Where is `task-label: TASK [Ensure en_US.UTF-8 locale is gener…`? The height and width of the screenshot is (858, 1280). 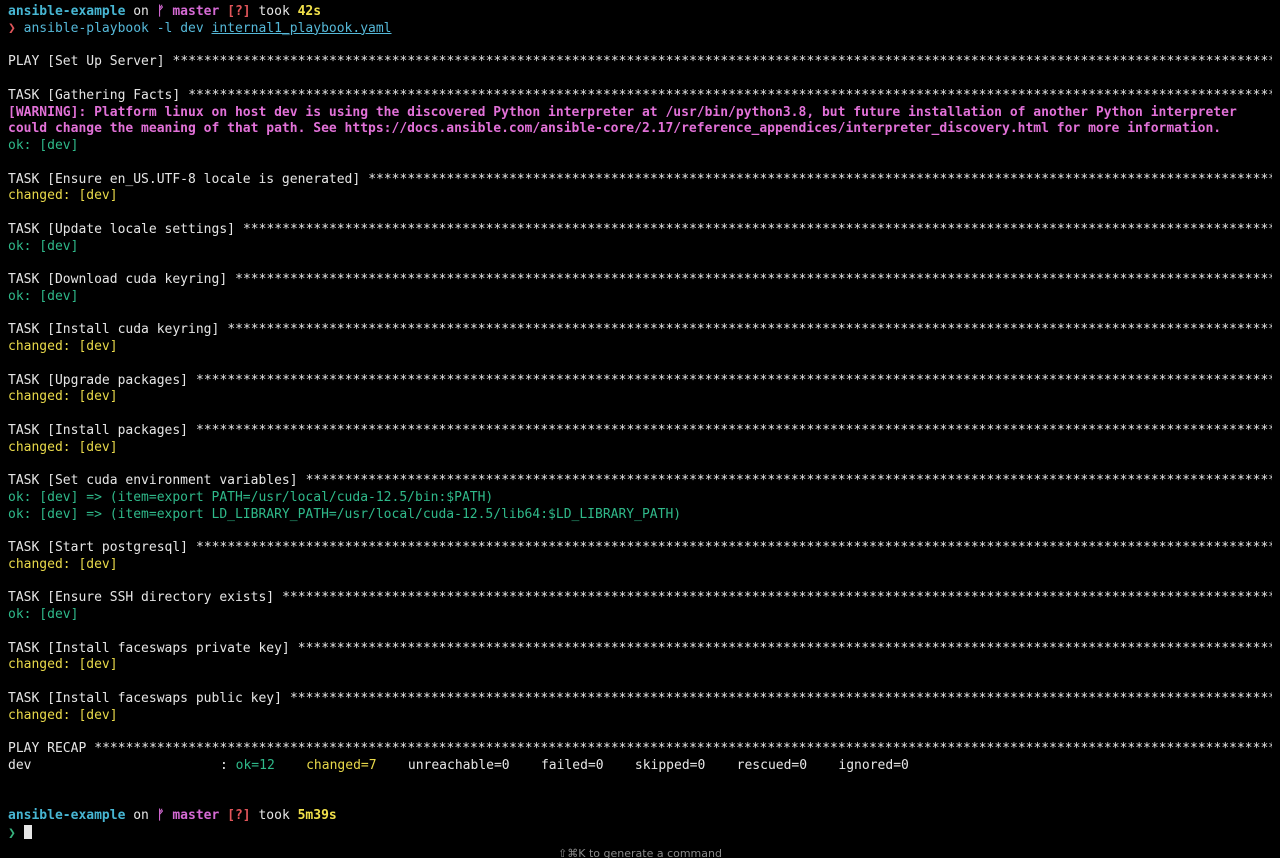 task-label: TASK [Ensure en_US.UTF-8 locale is gener… is located at coordinates (184, 179).